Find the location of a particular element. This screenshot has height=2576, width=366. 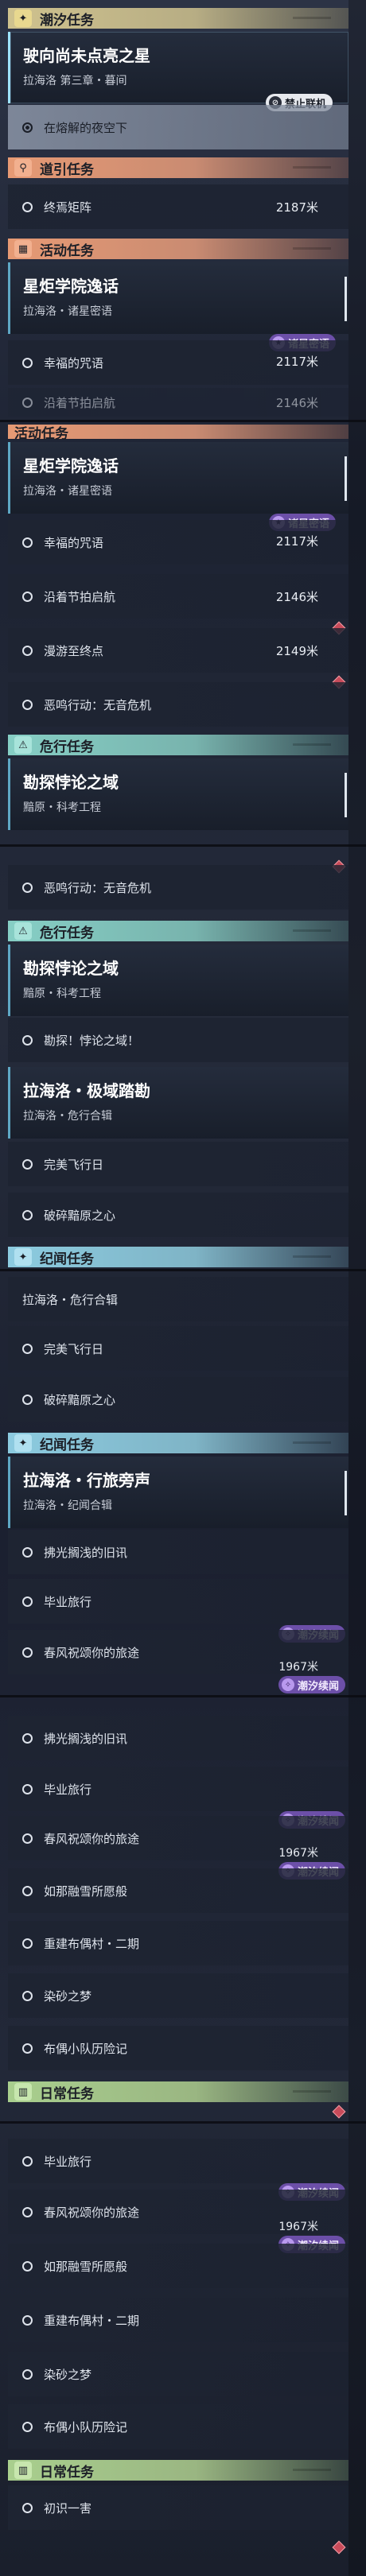

tag-label: 潮汐续闻 is located at coordinates (319, 1686).